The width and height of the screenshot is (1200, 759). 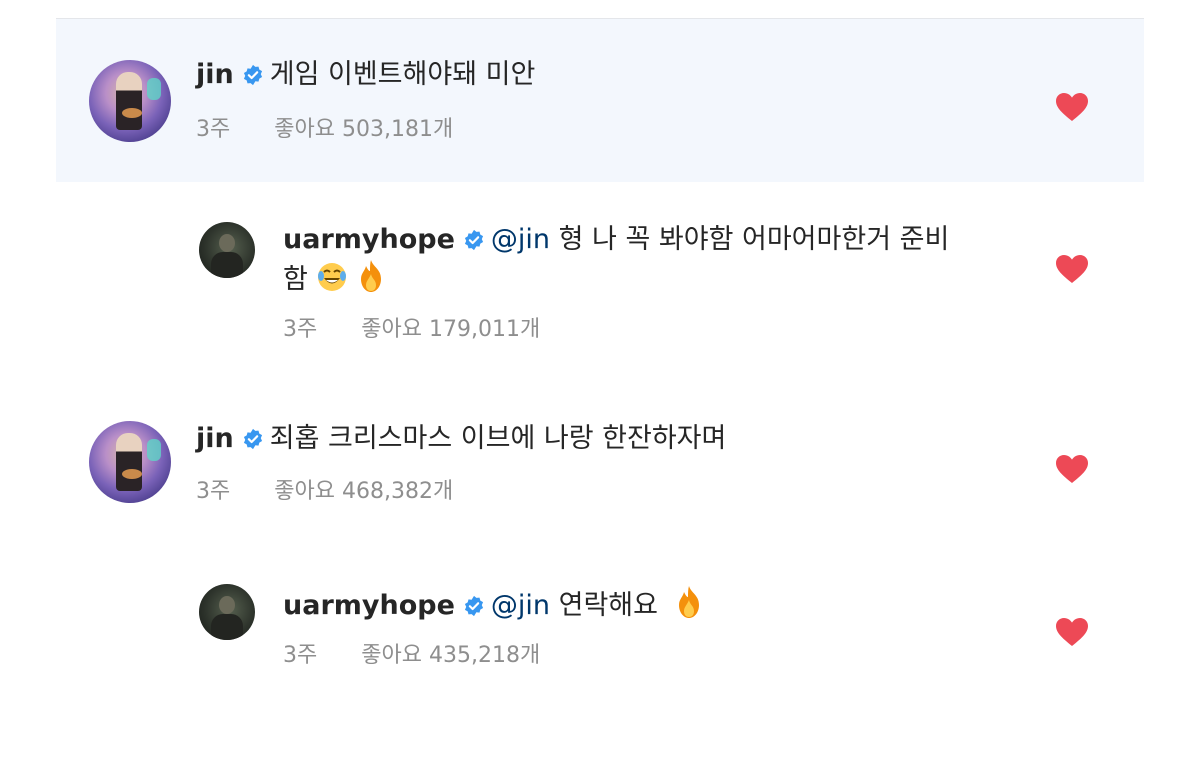 I want to click on comment-text-line: uarmyhope @jin 형 나 꼭 봐야함 어마어마한거 준비, so click(x=616, y=240).